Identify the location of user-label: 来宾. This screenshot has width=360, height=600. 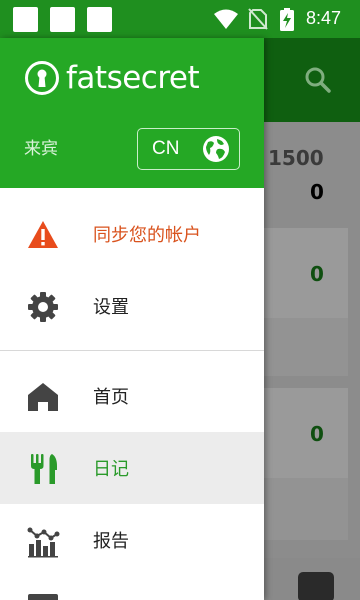
(41, 149).